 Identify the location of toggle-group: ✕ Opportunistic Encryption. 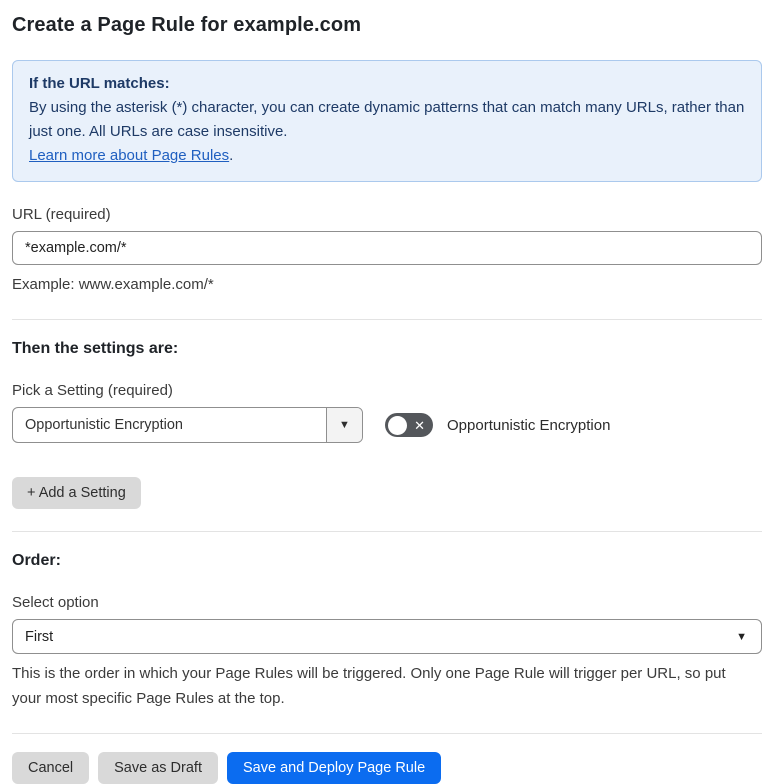
(497, 425).